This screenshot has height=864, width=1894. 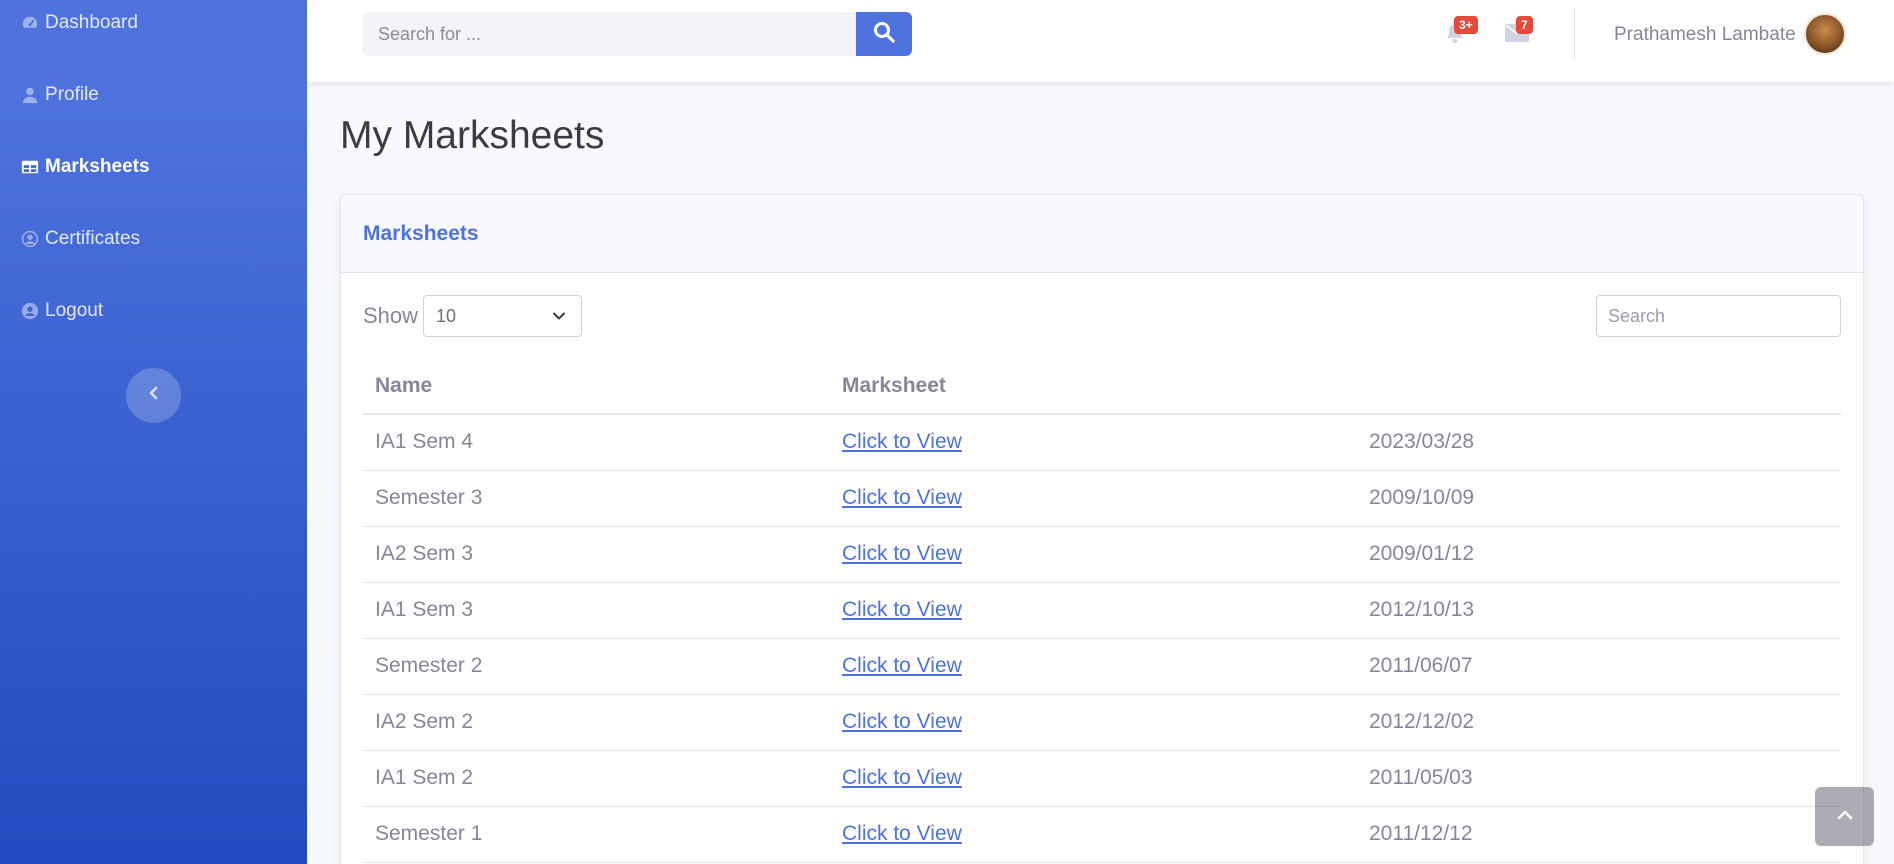 I want to click on user-name: Prathamesh Lambate, so click(x=1705, y=35).